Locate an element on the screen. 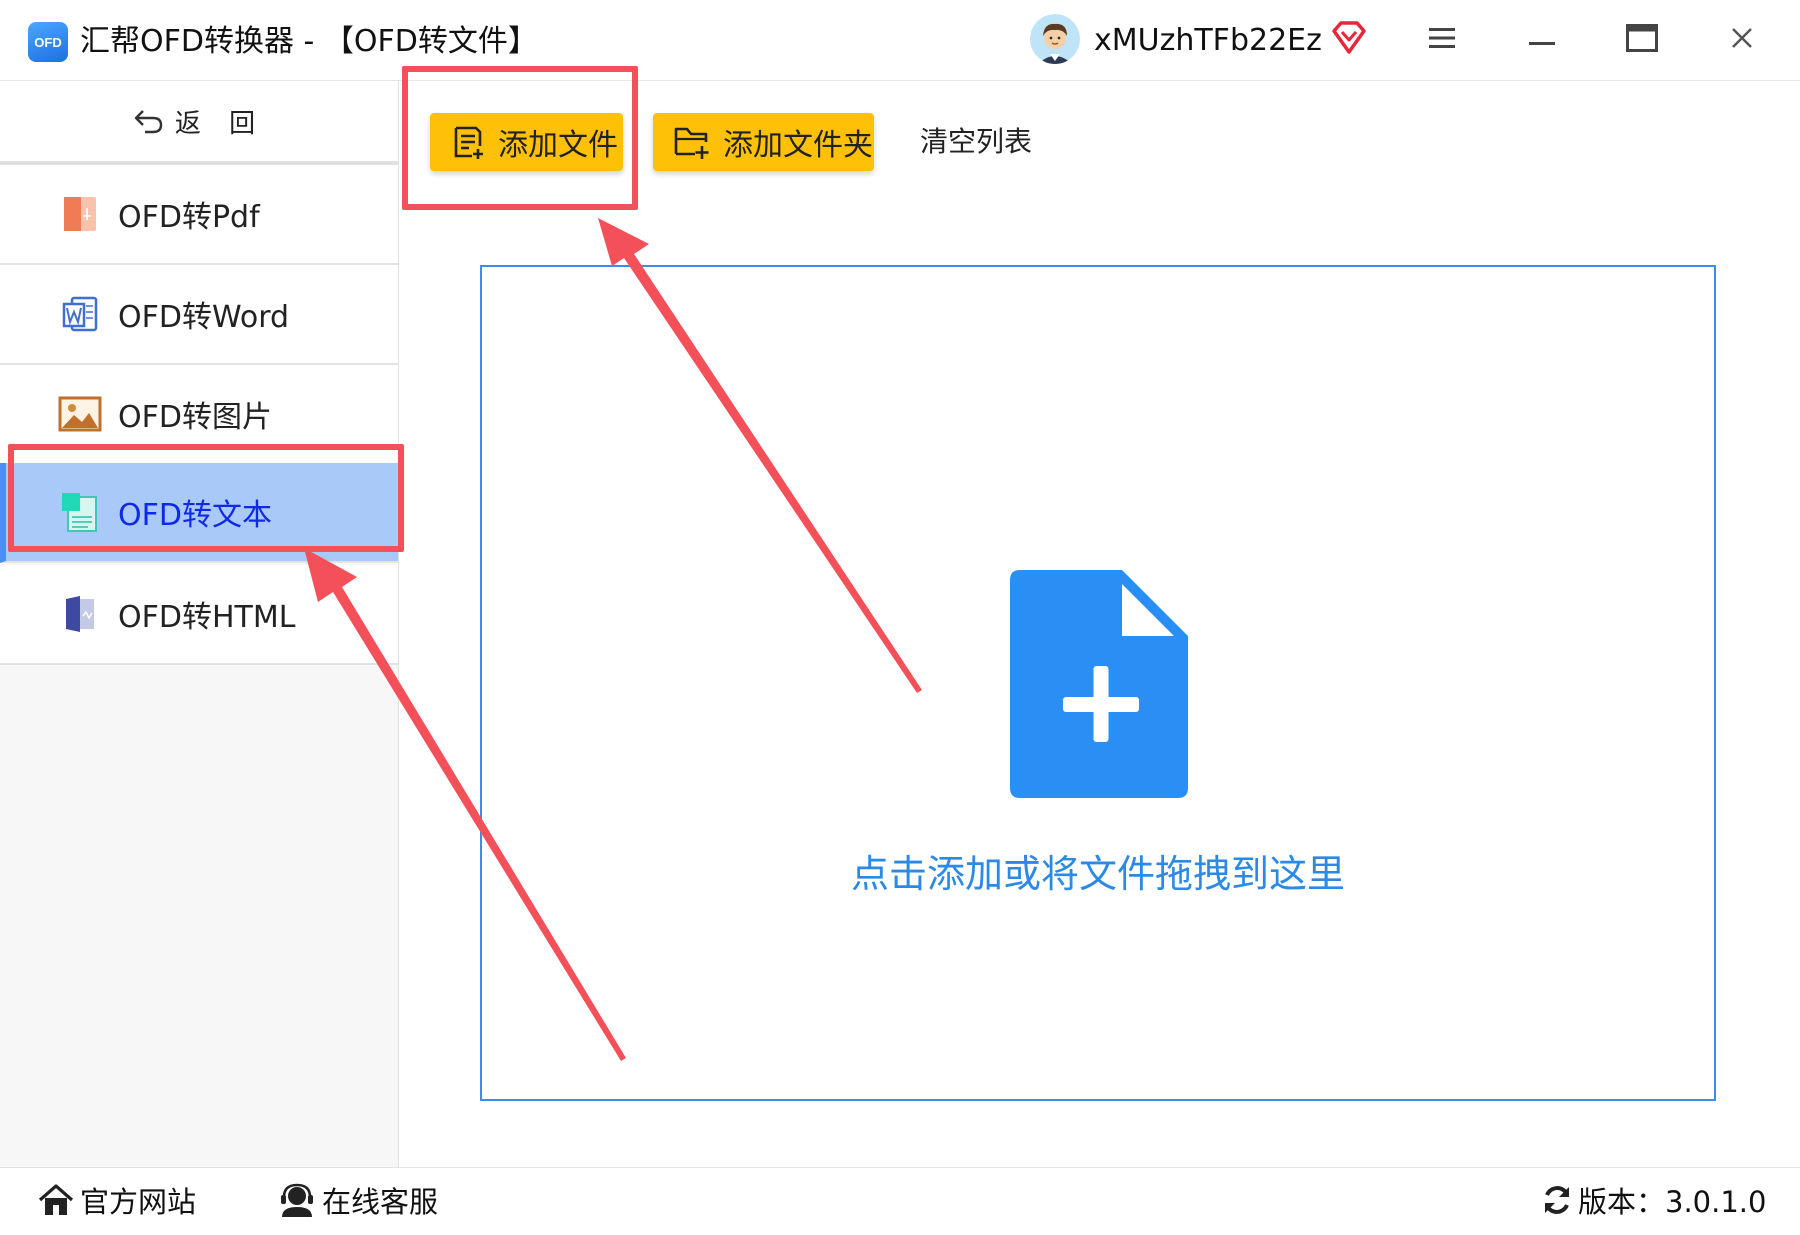  image-file-icon is located at coordinates (80, 414).